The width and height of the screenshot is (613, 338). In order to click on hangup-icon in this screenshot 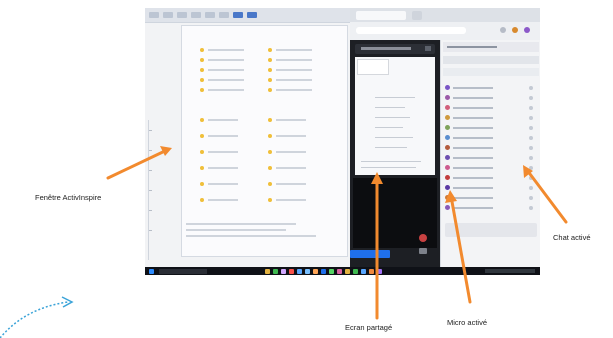, I will do `click(423, 251)`.